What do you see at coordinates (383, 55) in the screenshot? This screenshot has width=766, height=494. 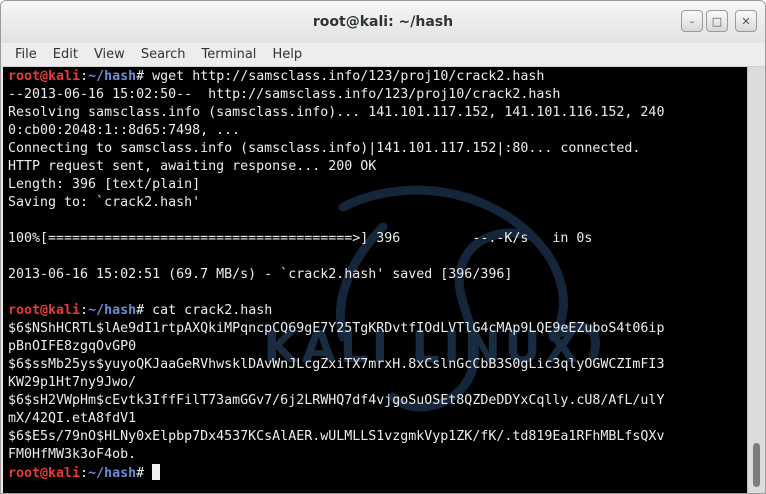 I see `menu-bar: File Edit View Search Terminal Help` at bounding box center [383, 55].